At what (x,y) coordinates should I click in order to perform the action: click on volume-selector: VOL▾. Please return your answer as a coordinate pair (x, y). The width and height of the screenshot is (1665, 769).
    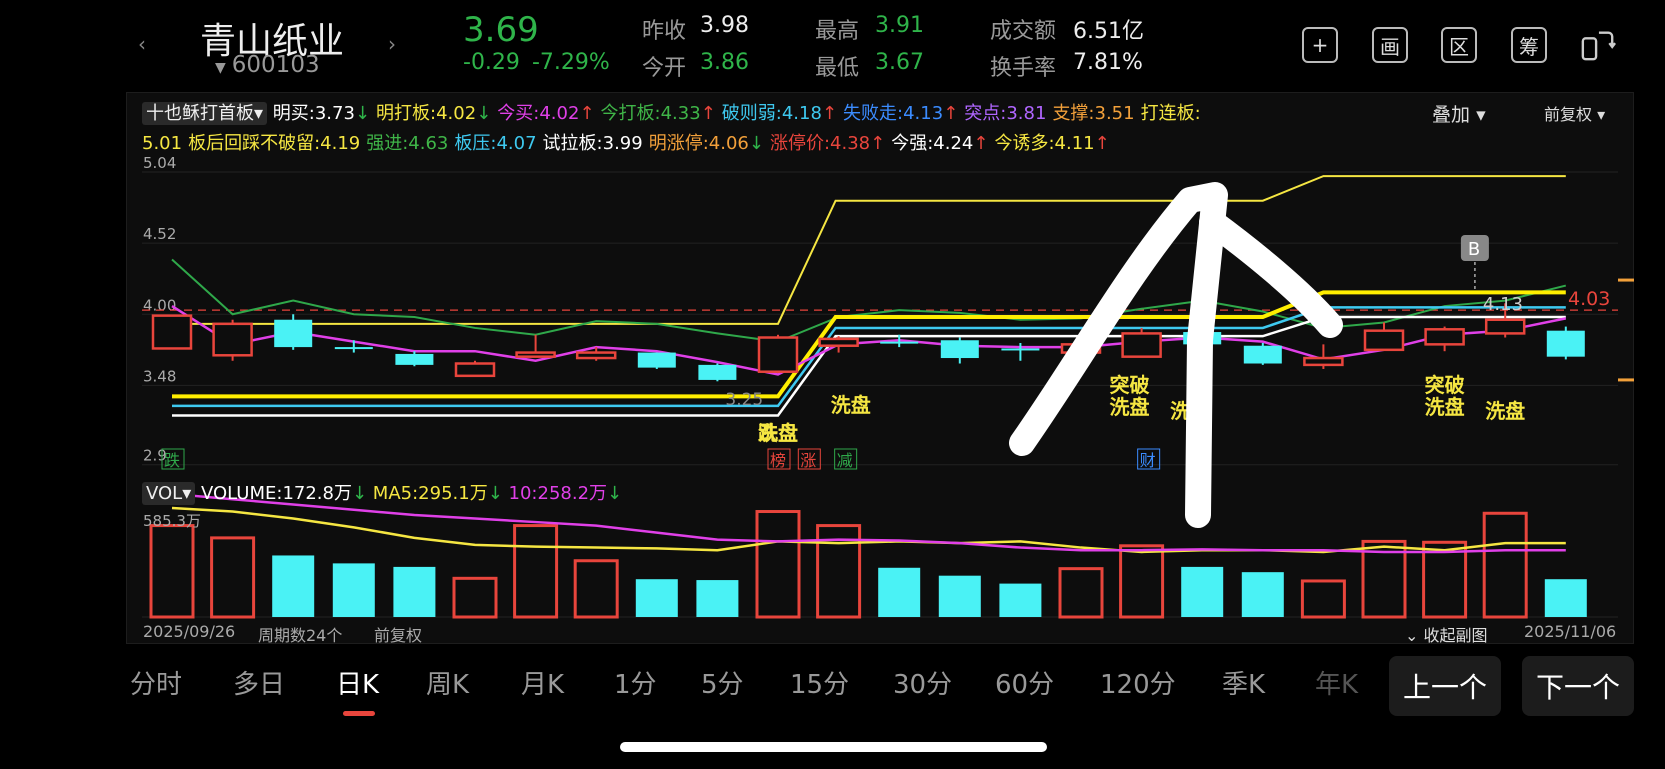
    Looking at the image, I should click on (169, 493).